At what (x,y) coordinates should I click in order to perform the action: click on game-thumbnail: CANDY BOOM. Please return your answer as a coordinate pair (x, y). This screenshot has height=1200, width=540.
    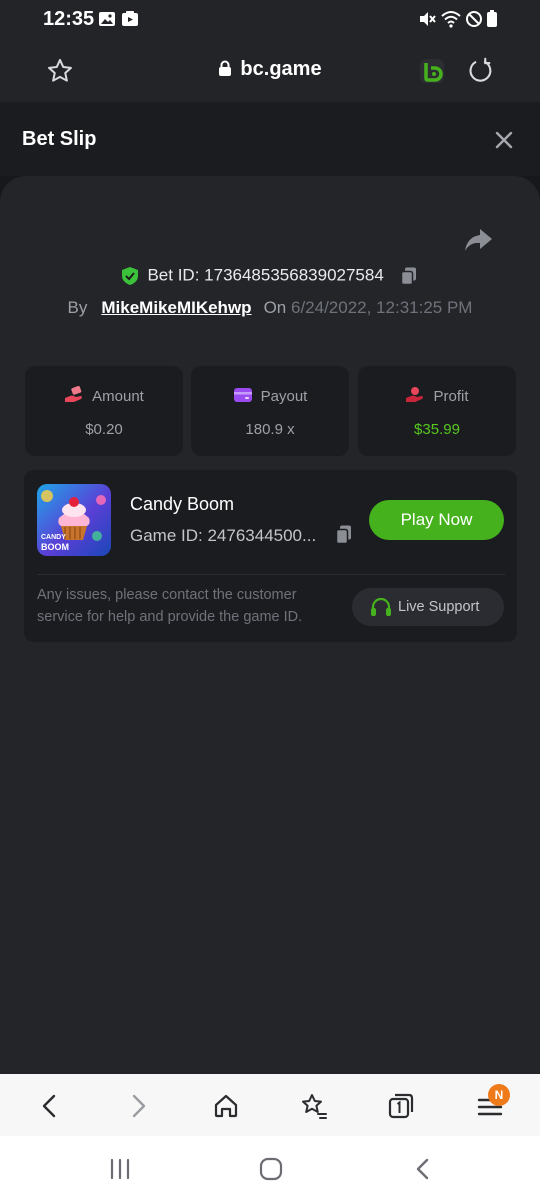
    Looking at the image, I should click on (74, 520).